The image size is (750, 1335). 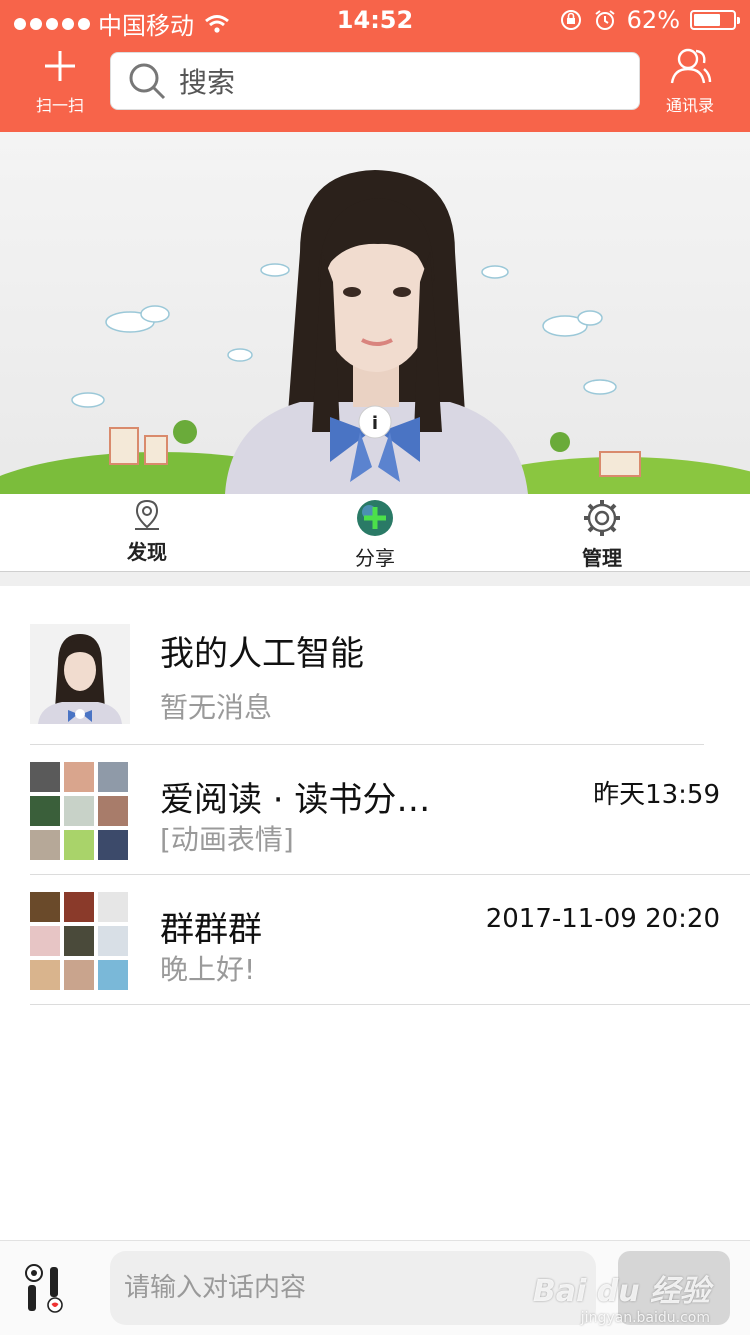 I want to click on app-logo-icon, so click(x=45, y=1288).